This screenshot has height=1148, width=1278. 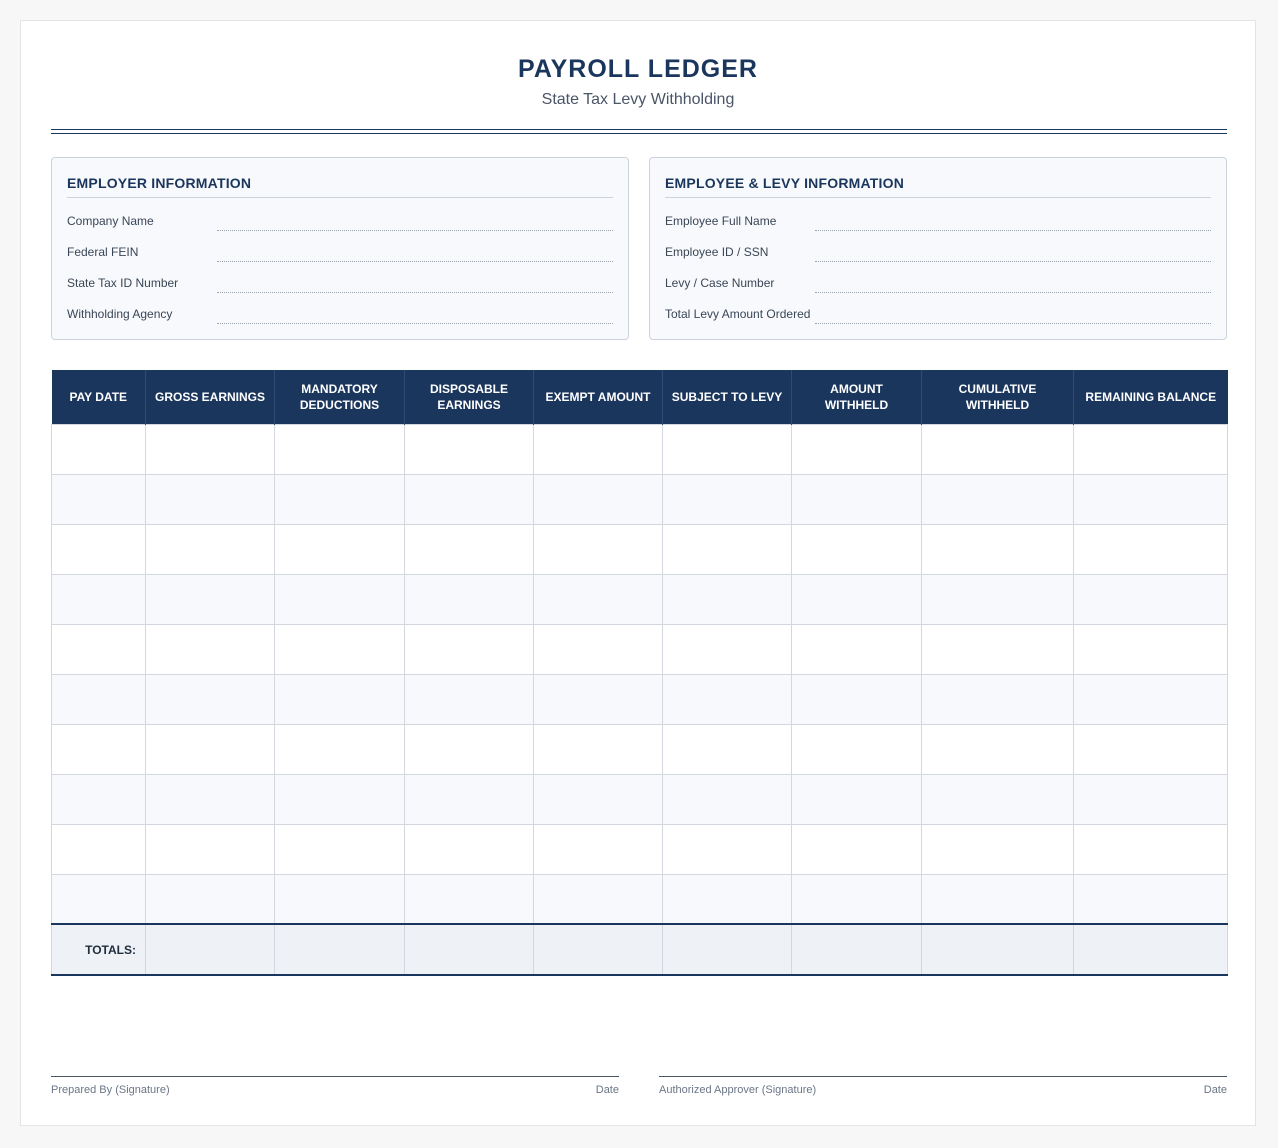 What do you see at coordinates (1150, 949) in the screenshot?
I see `total-remaining-balance-cell` at bounding box center [1150, 949].